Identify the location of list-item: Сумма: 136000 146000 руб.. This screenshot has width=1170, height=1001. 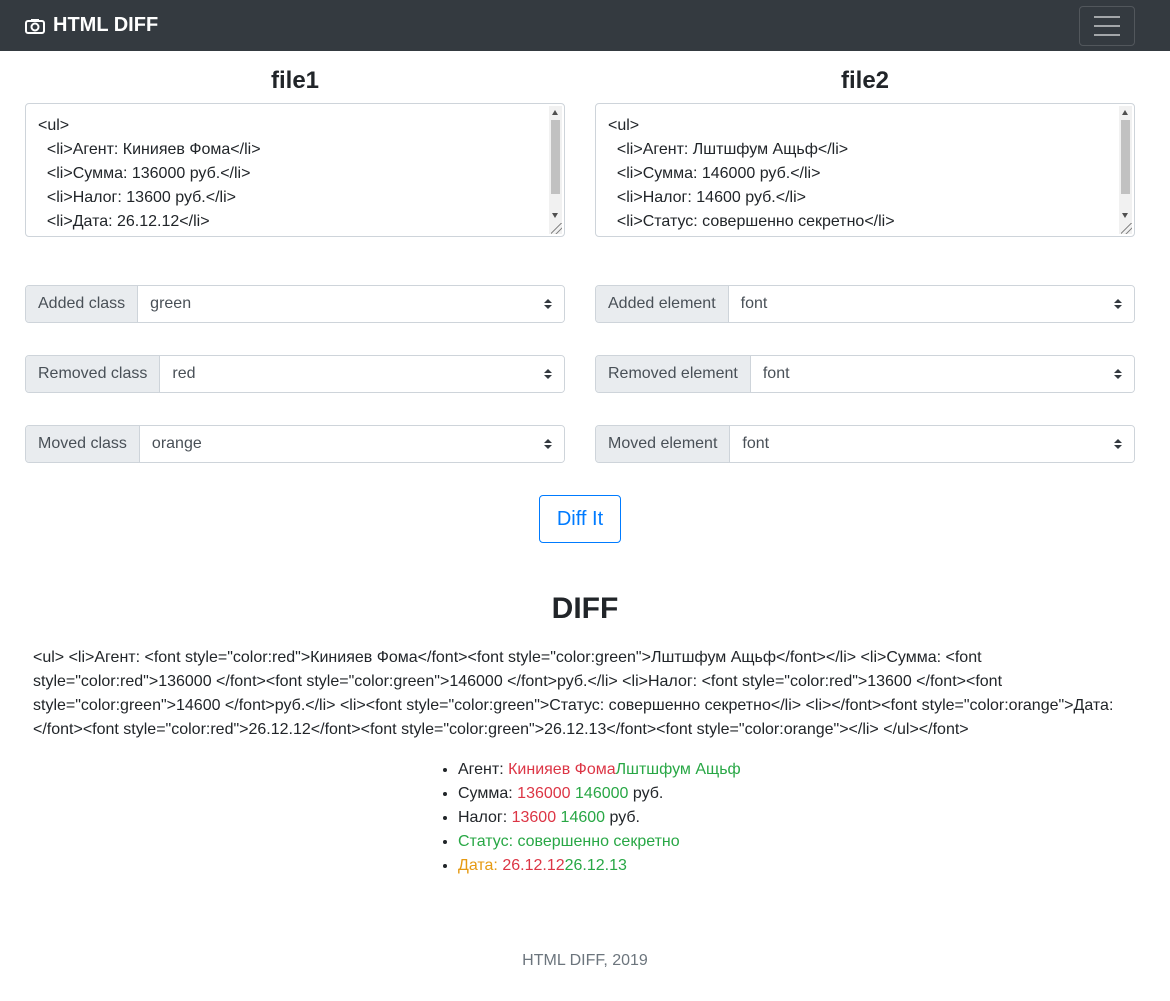
(599, 794).